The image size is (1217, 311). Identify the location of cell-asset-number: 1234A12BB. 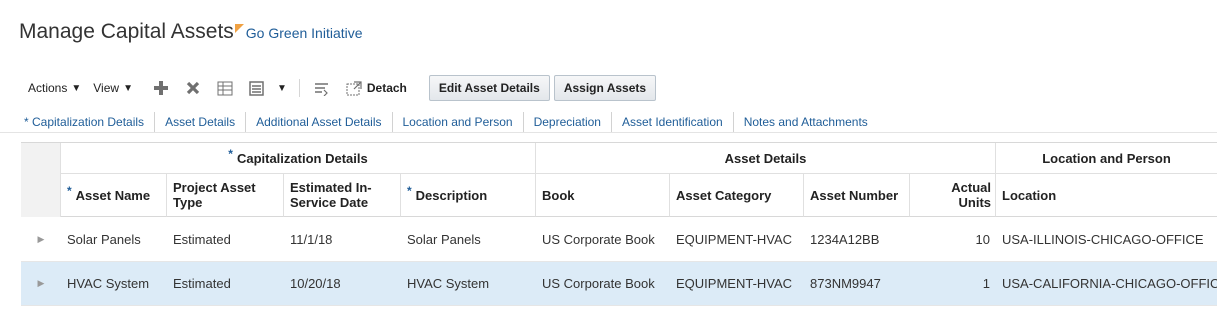
(845, 239).